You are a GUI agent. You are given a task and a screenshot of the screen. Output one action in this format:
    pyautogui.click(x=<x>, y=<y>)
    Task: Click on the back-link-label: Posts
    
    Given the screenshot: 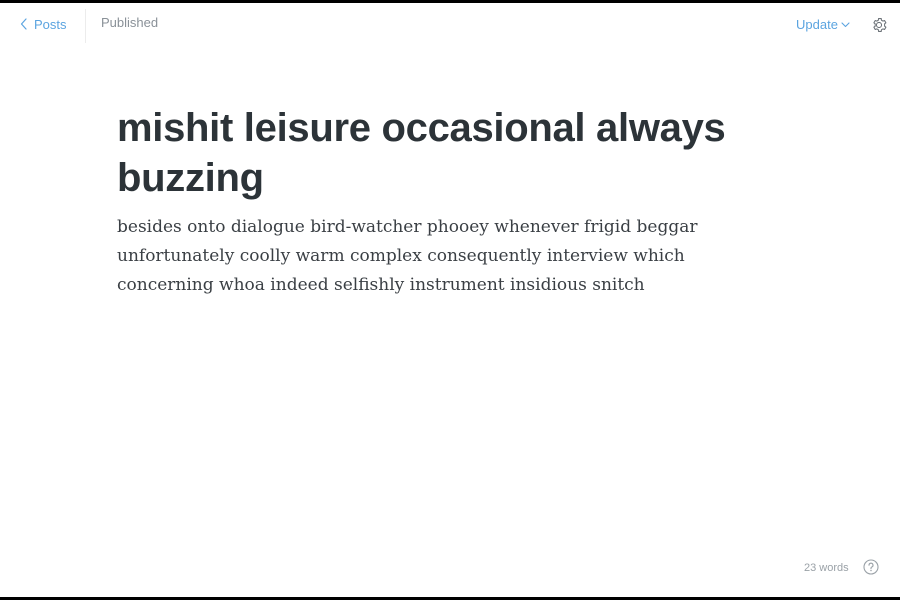 What is the action you would take?
    pyautogui.click(x=50, y=24)
    